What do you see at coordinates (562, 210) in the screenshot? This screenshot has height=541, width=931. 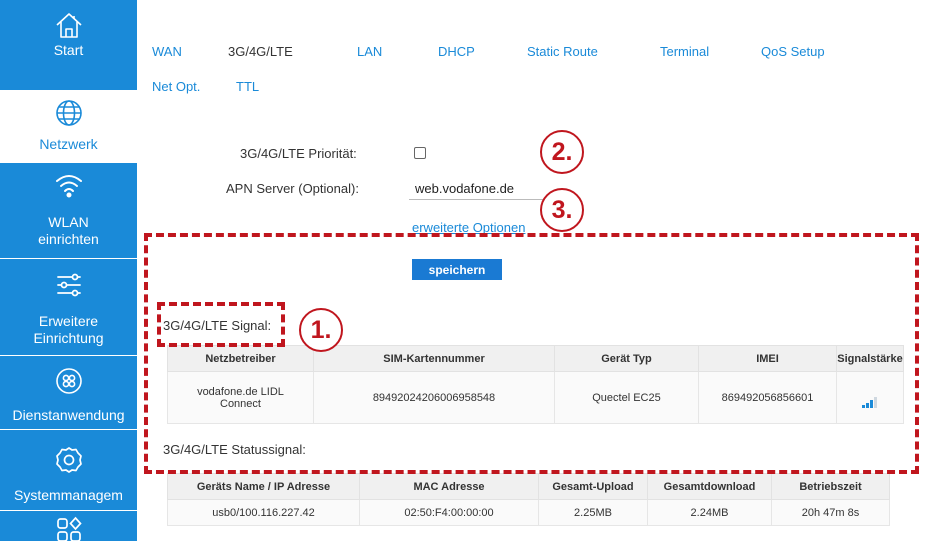 I see `annotation-callout-3: 3.` at bounding box center [562, 210].